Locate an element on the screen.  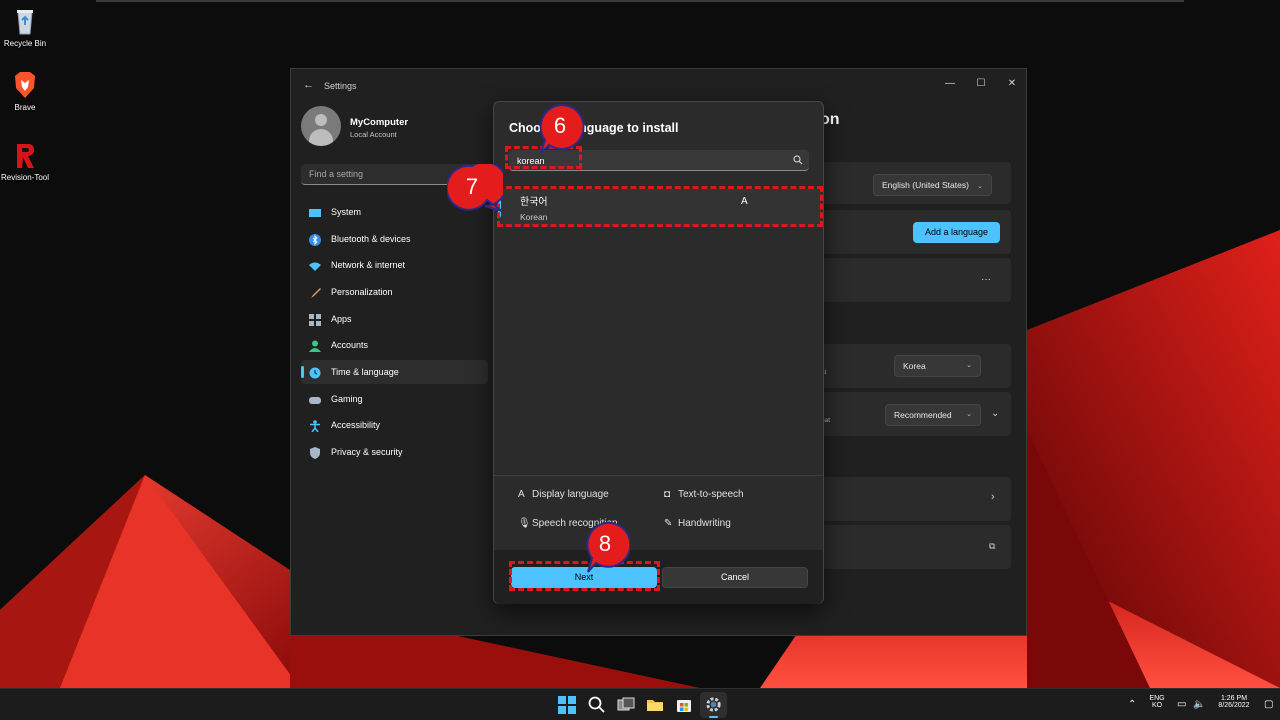
step-6-callout: 6 is located at coordinates (560, 128).